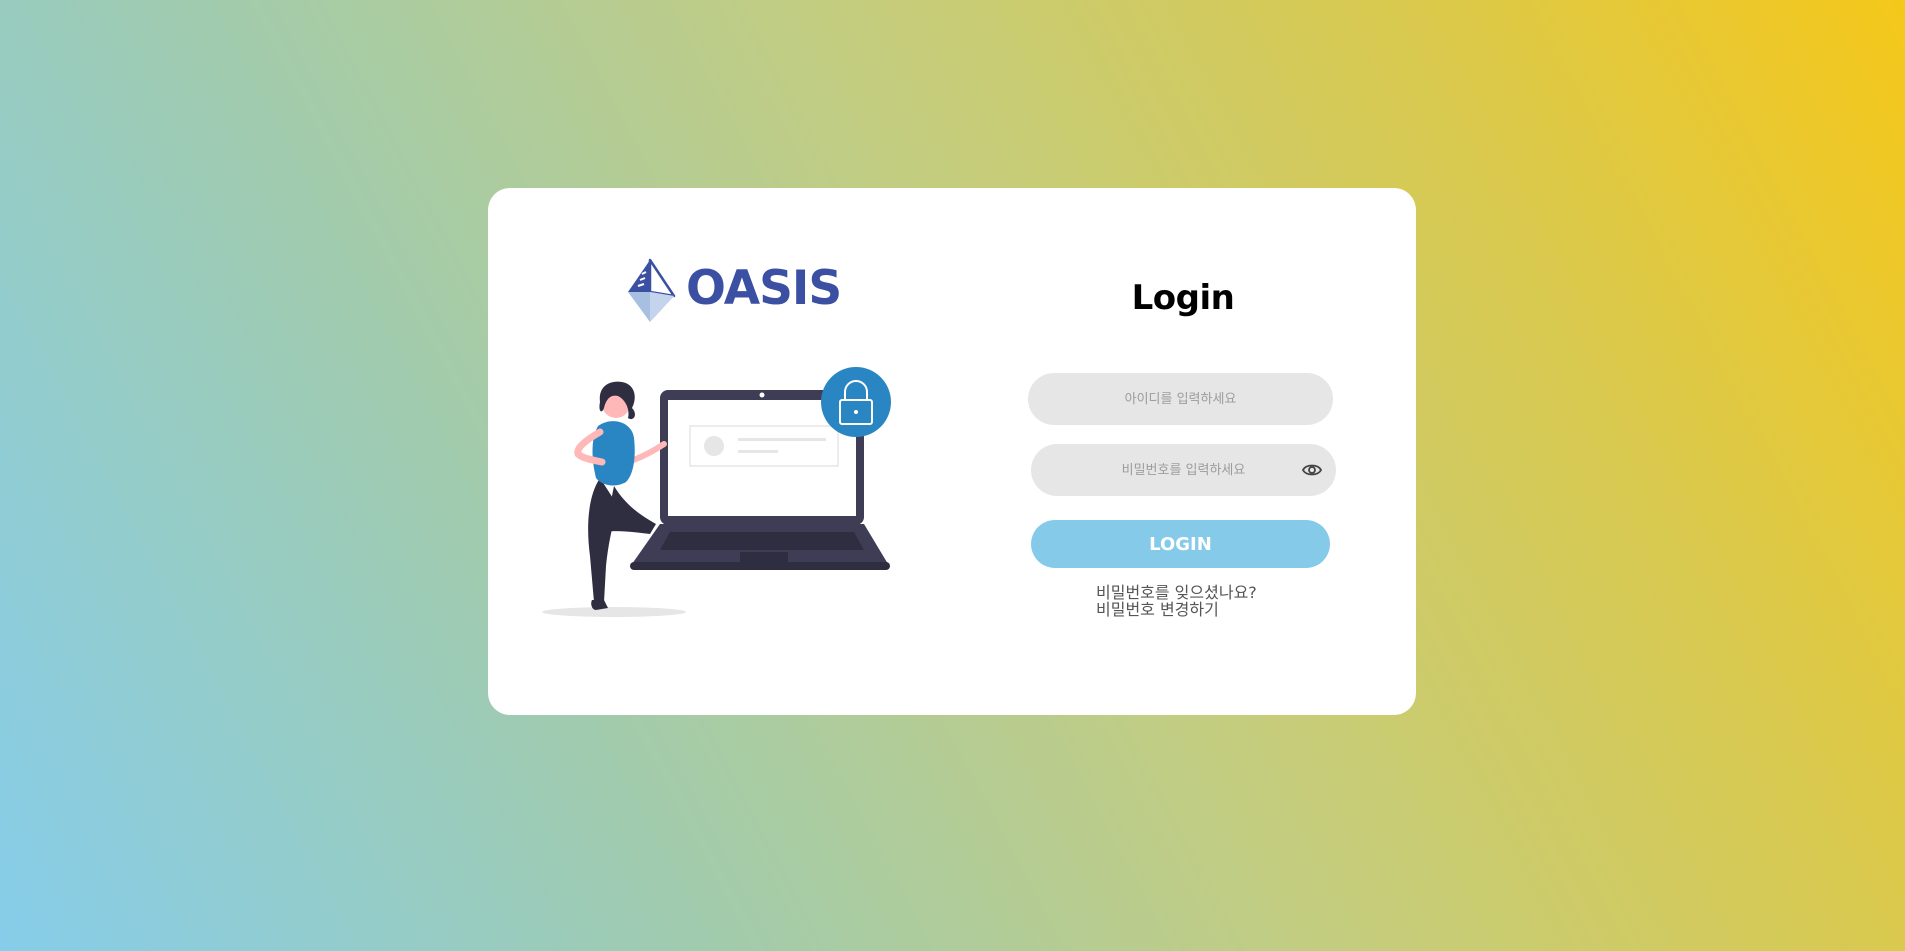 The image size is (1905, 951). What do you see at coordinates (1312, 470) in the screenshot?
I see `eye-icon` at bounding box center [1312, 470].